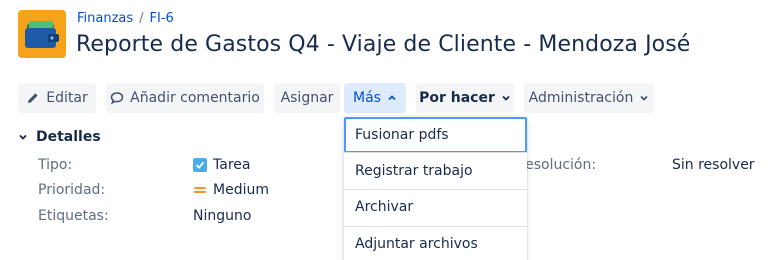 The height and width of the screenshot is (260, 771). Describe the element at coordinates (713, 165) in the screenshot. I see `resolution-value: Sin resolver` at that location.